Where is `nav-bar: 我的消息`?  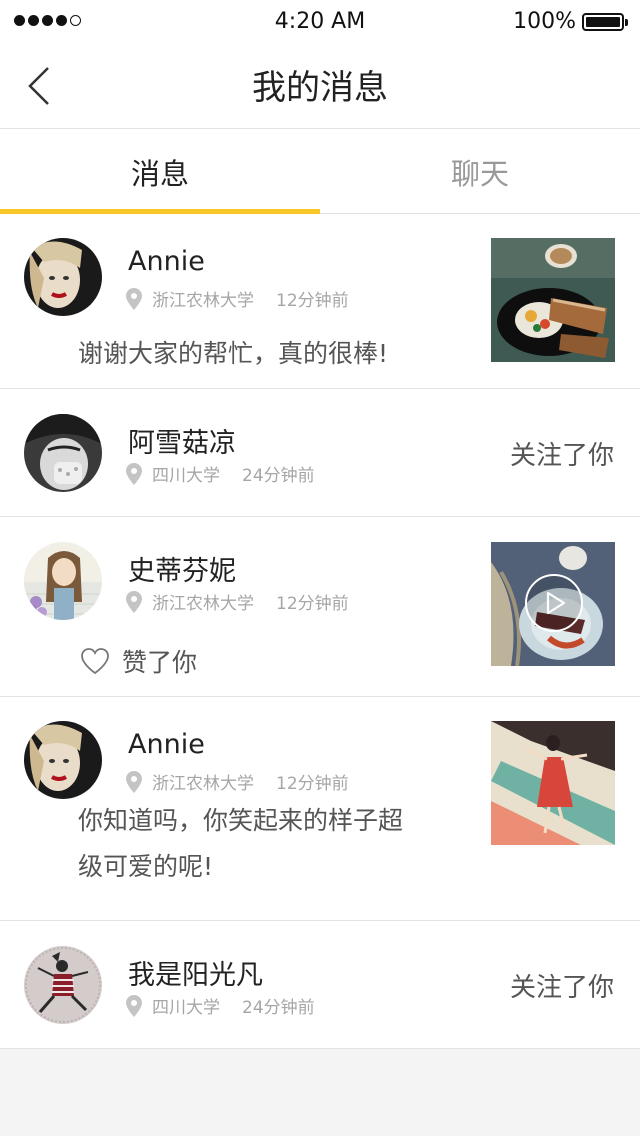
nav-bar: 我的消息 is located at coordinates (320, 86).